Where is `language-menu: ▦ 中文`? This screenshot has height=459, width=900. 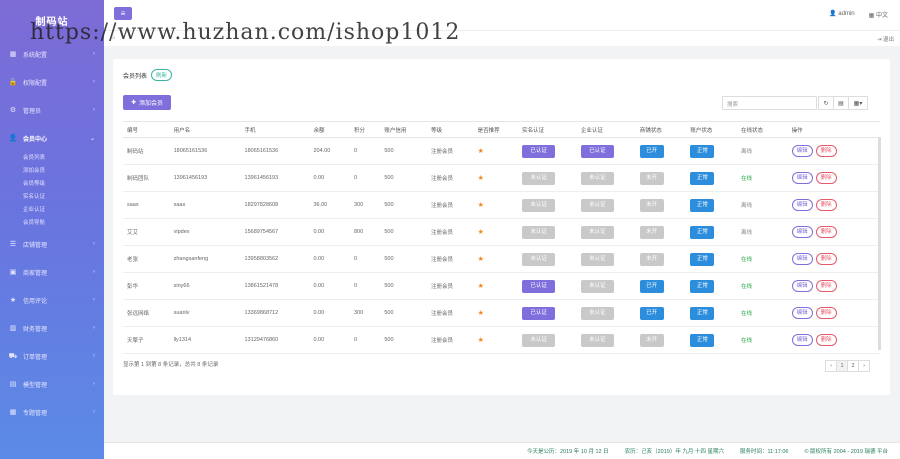
language-menu: ▦ 中文 is located at coordinates (878, 14).